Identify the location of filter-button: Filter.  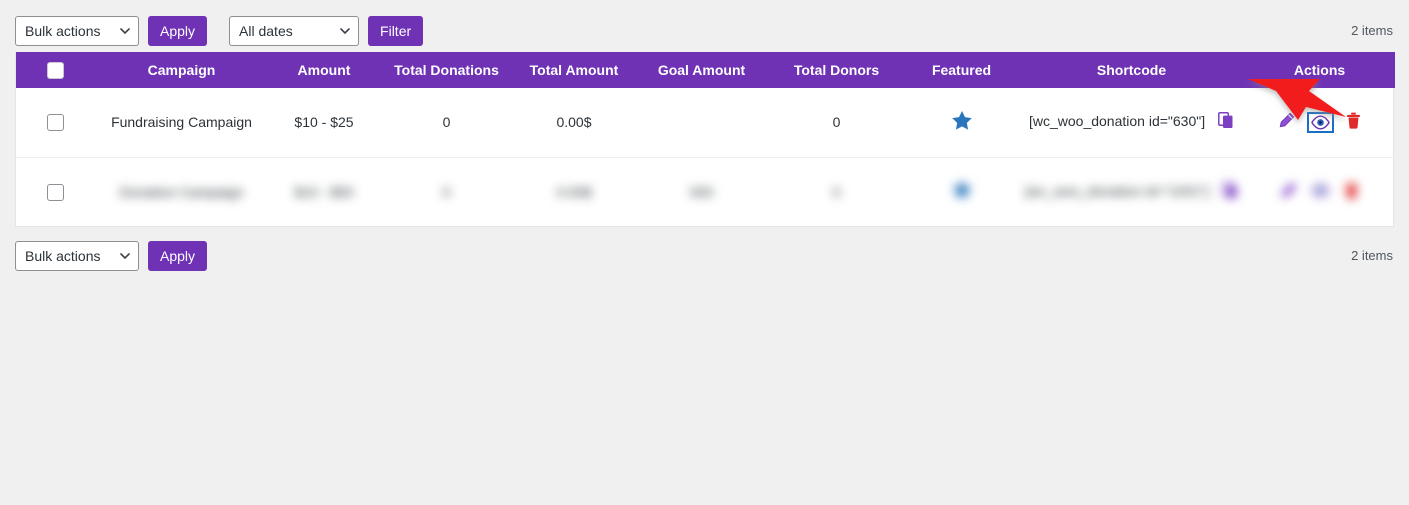
(396, 31).